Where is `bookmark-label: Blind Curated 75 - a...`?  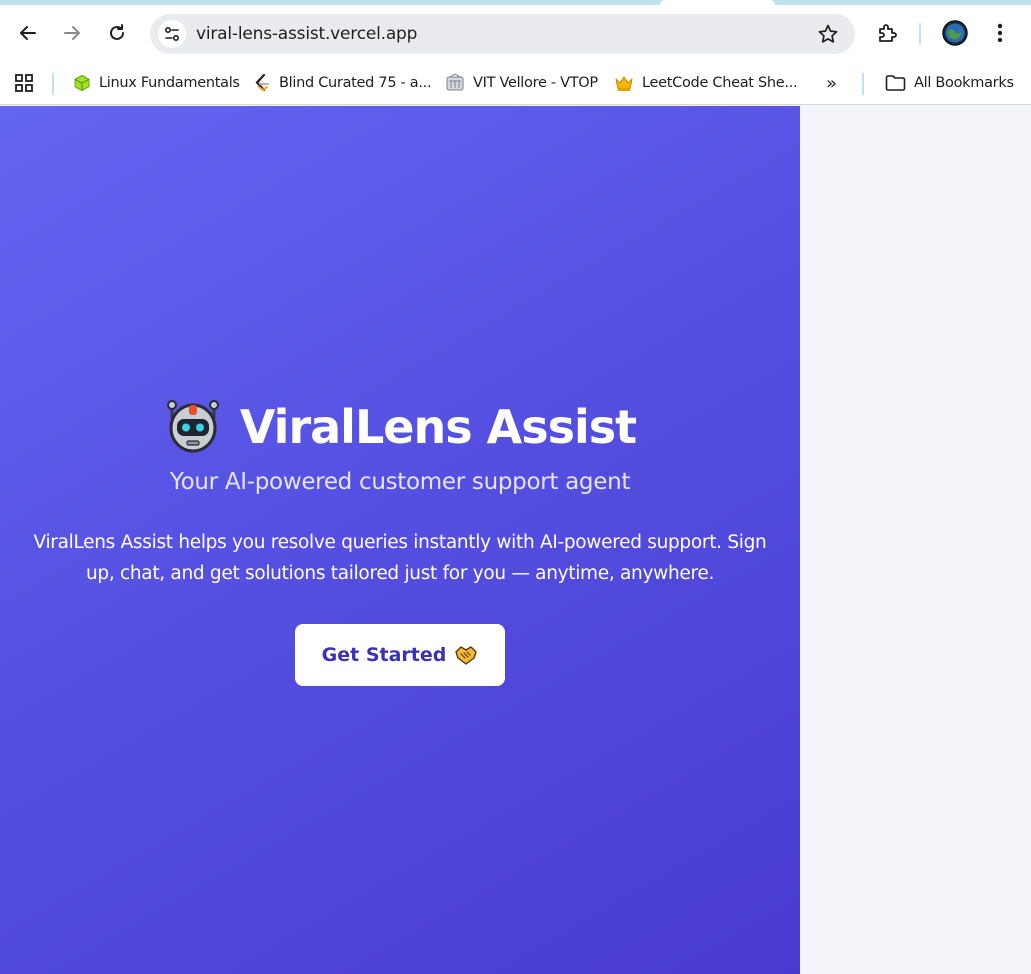
bookmark-label: Blind Curated 75 - a... is located at coordinates (355, 83).